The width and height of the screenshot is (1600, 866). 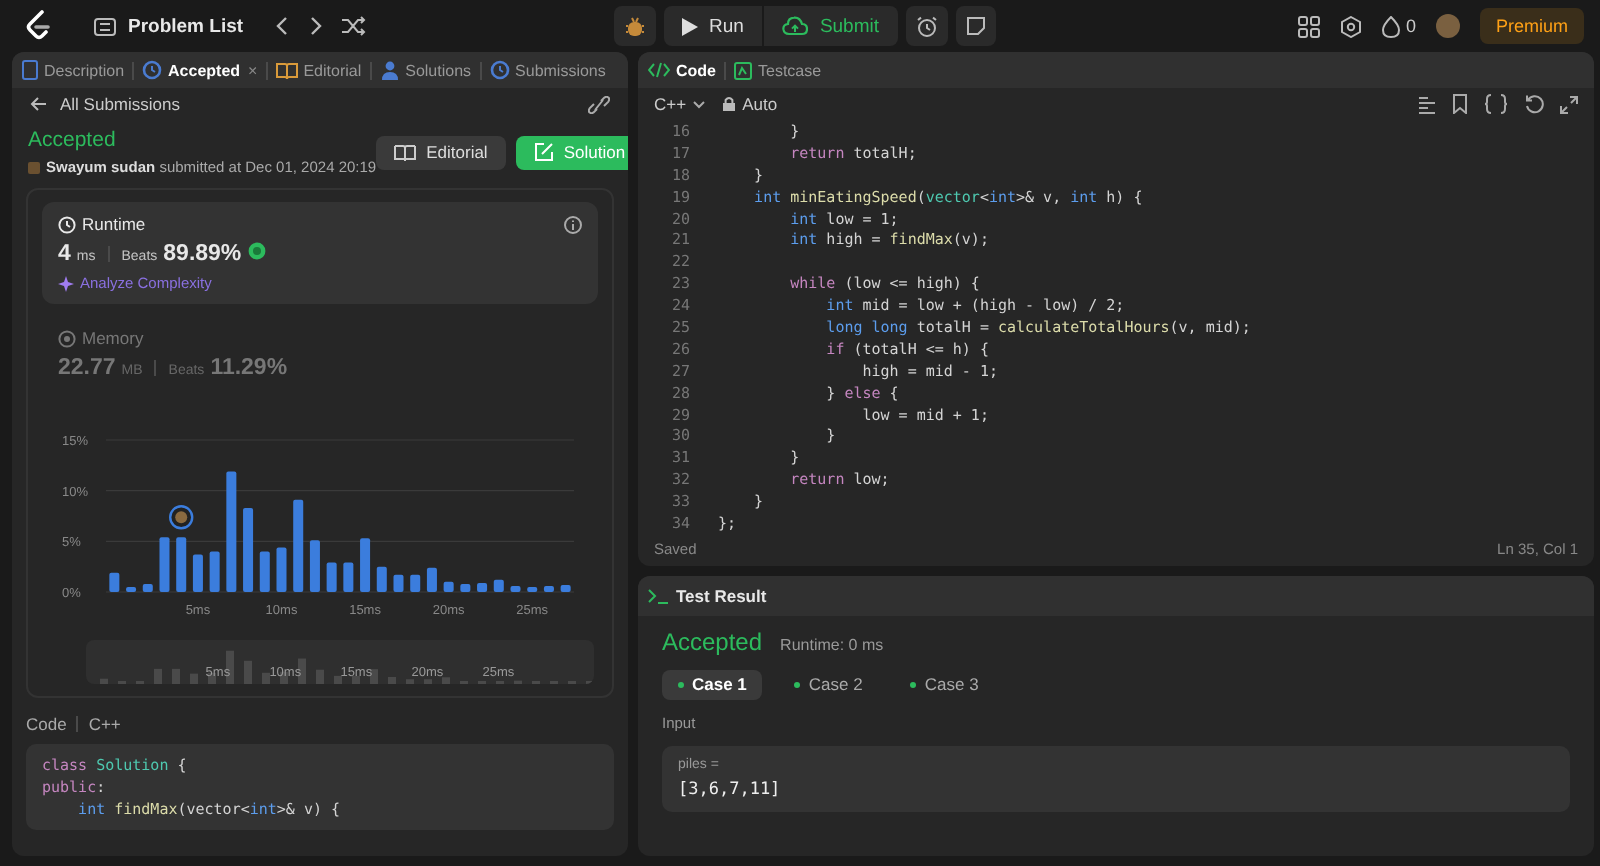 What do you see at coordinates (1460, 104) in the screenshot?
I see `bookmark-icon` at bounding box center [1460, 104].